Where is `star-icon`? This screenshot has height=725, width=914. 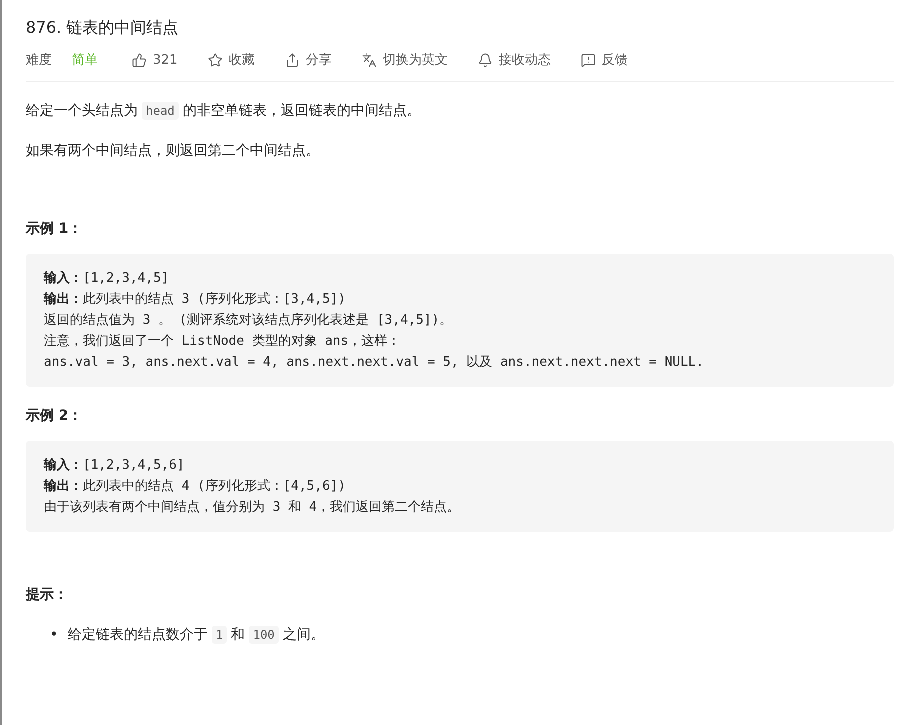 star-icon is located at coordinates (215, 60).